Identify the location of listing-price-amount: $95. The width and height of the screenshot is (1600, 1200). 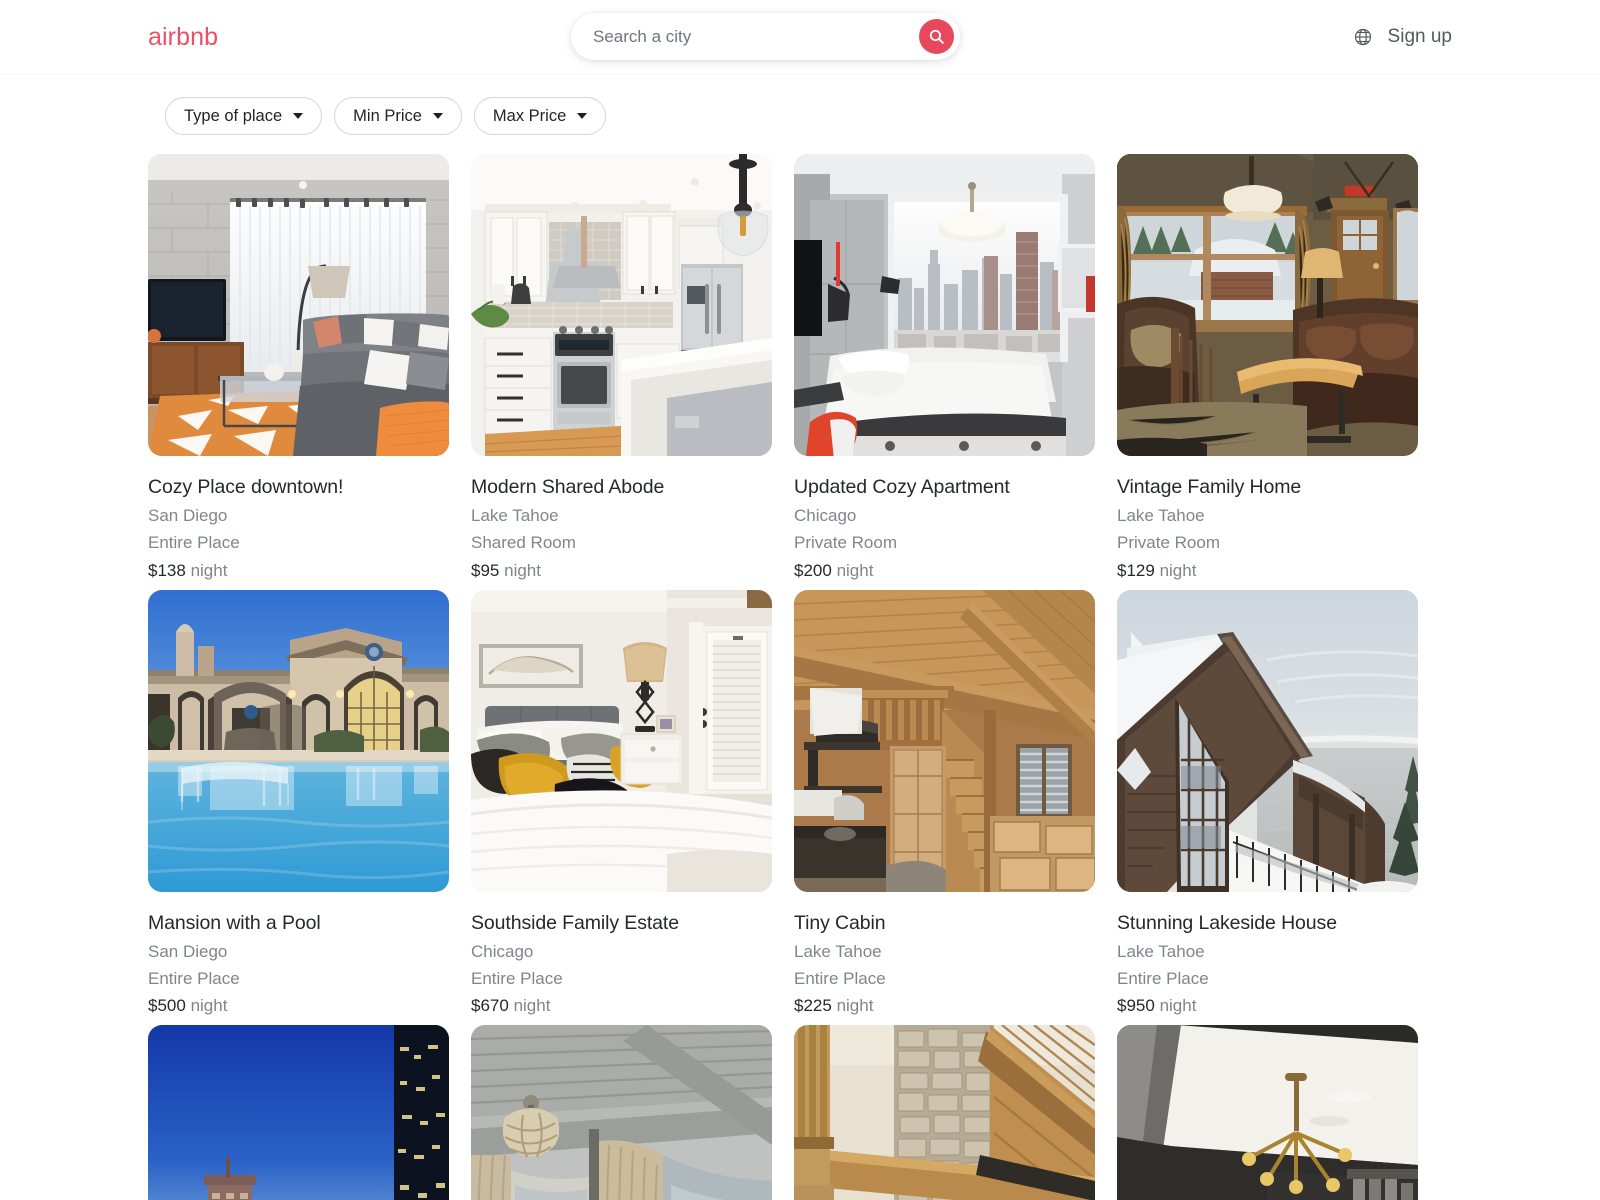
(485, 570).